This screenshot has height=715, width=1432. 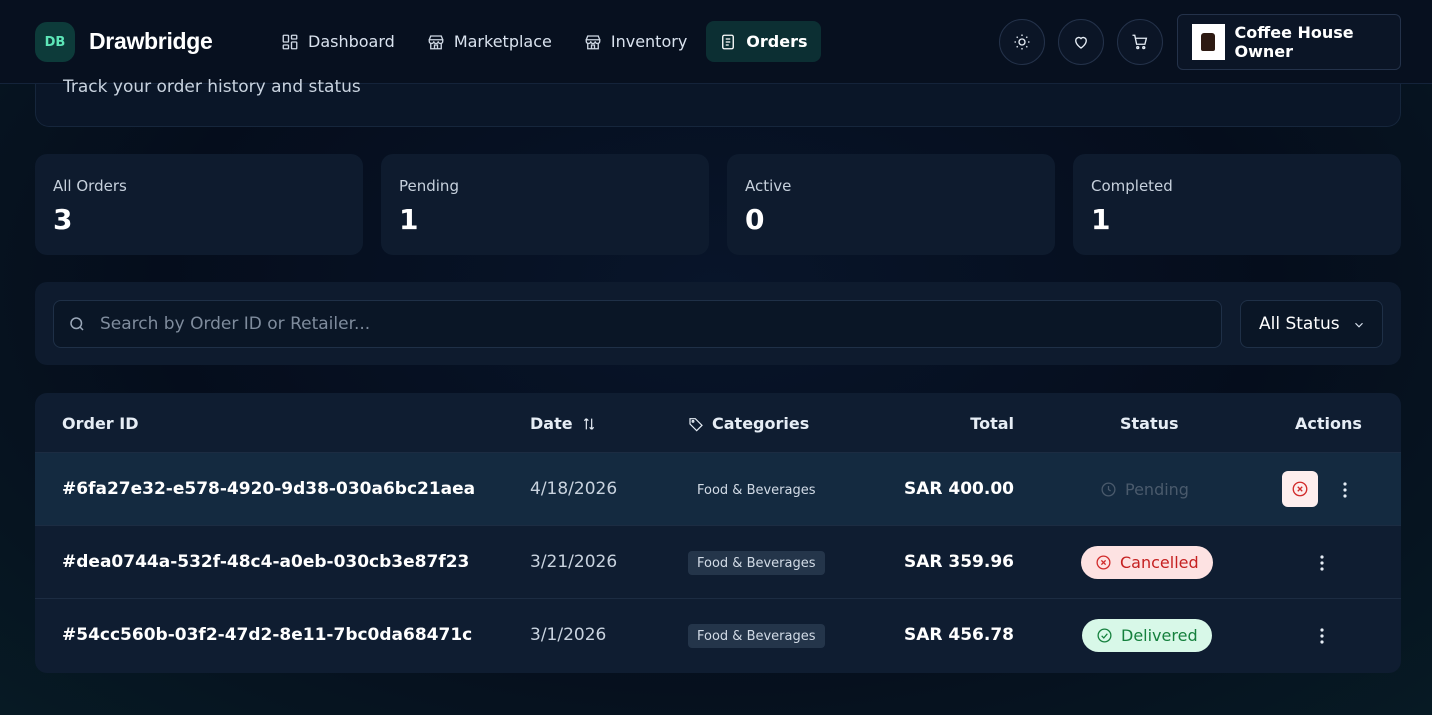 I want to click on column-header-actions: Actions, so click(x=1328, y=423).